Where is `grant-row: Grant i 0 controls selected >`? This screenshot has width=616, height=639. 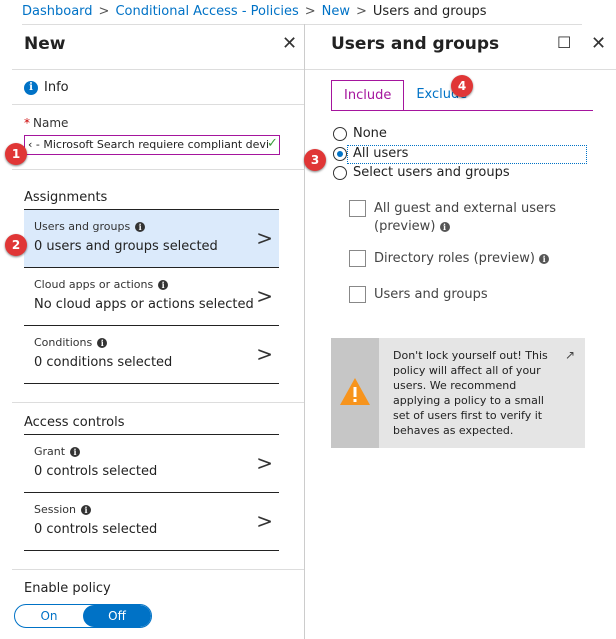 grant-row: Grant i 0 controls selected > is located at coordinates (151, 464).